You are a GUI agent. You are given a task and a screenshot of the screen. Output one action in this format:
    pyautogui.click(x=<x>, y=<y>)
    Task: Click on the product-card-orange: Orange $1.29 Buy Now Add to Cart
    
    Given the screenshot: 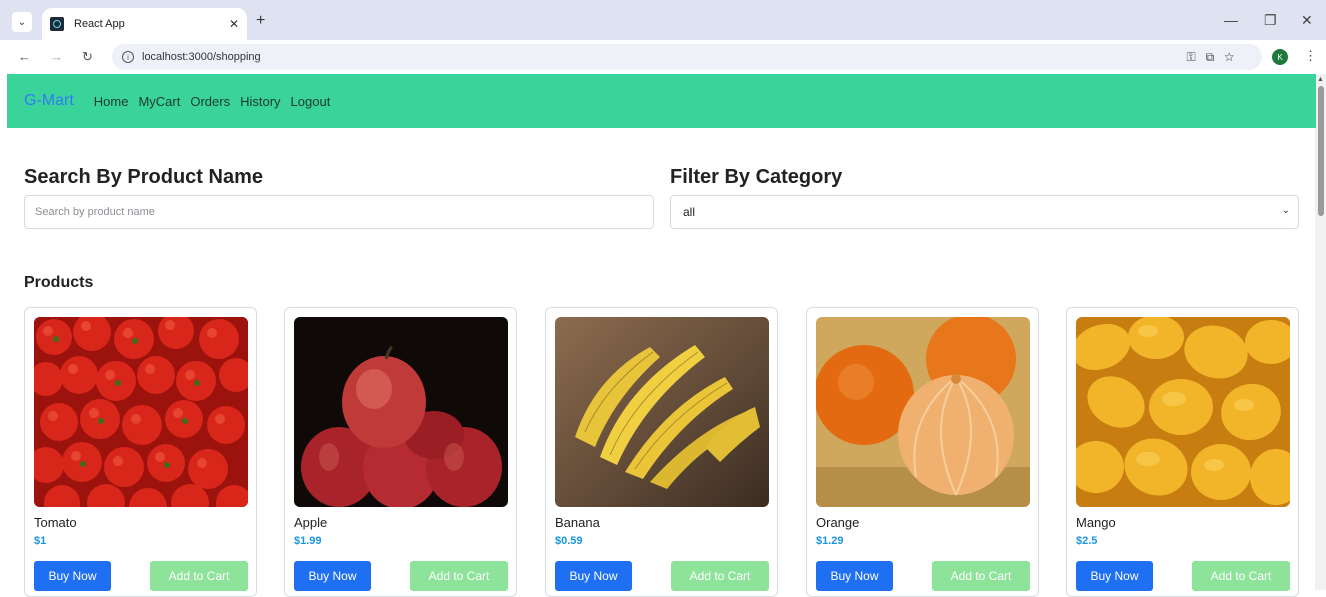 What is the action you would take?
    pyautogui.click(x=922, y=452)
    